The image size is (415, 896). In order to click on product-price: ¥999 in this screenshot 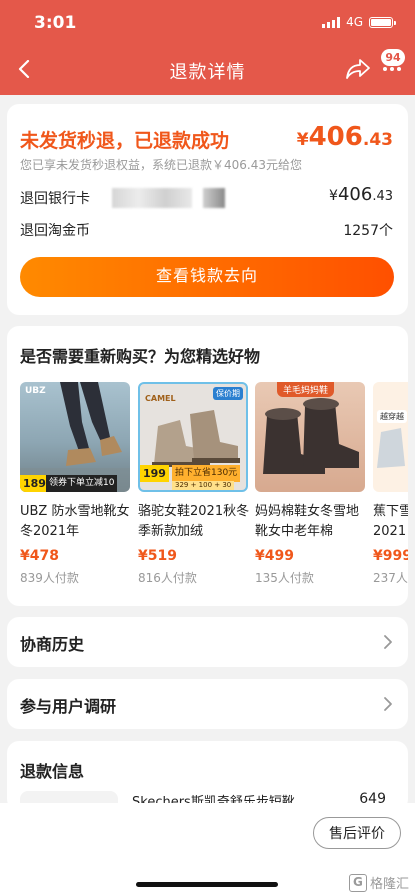, I will do `click(390, 556)`.